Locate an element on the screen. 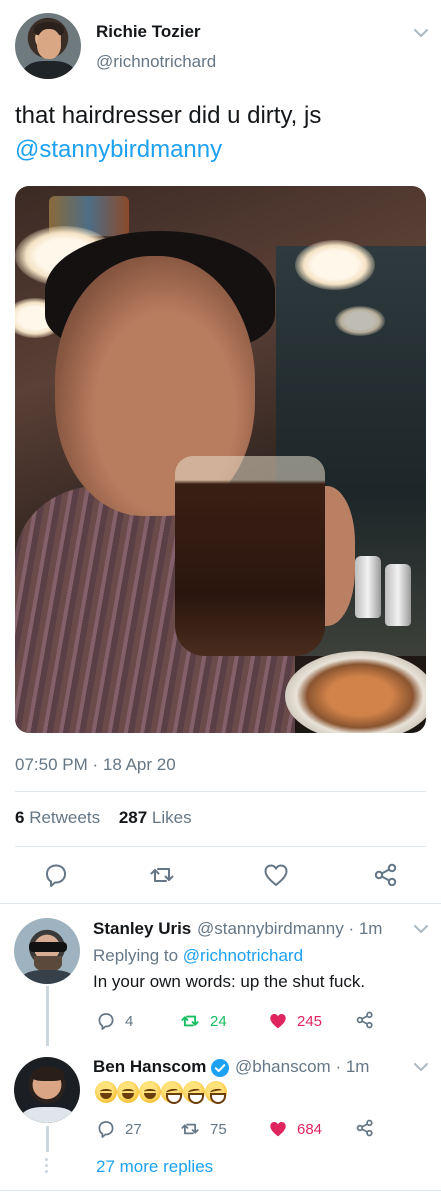 Image resolution: width=441 pixels, height=1200 pixels. like-count: 245 is located at coordinates (310, 1021).